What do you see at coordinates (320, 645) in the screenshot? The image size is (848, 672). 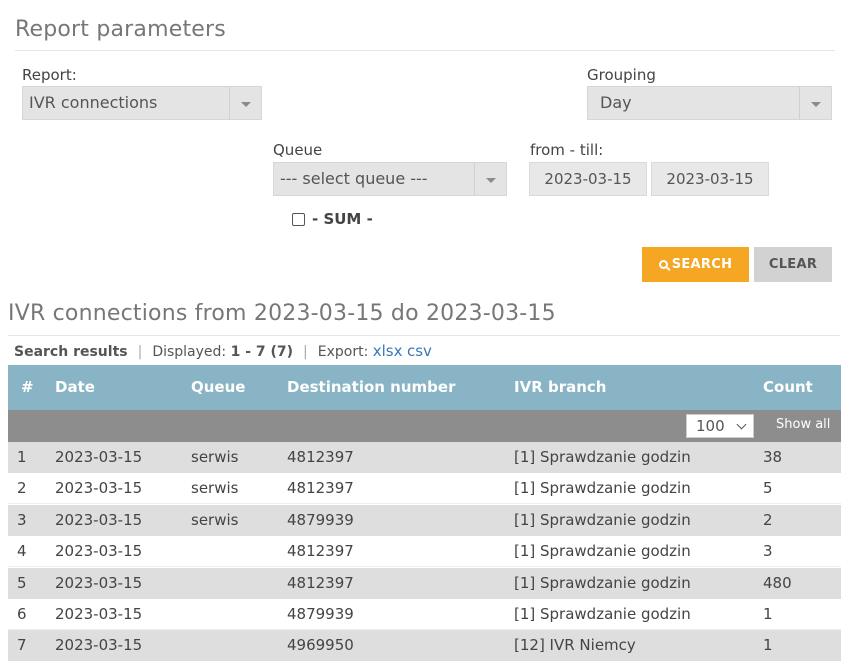 I see `cell-dest: 4969950` at bounding box center [320, 645].